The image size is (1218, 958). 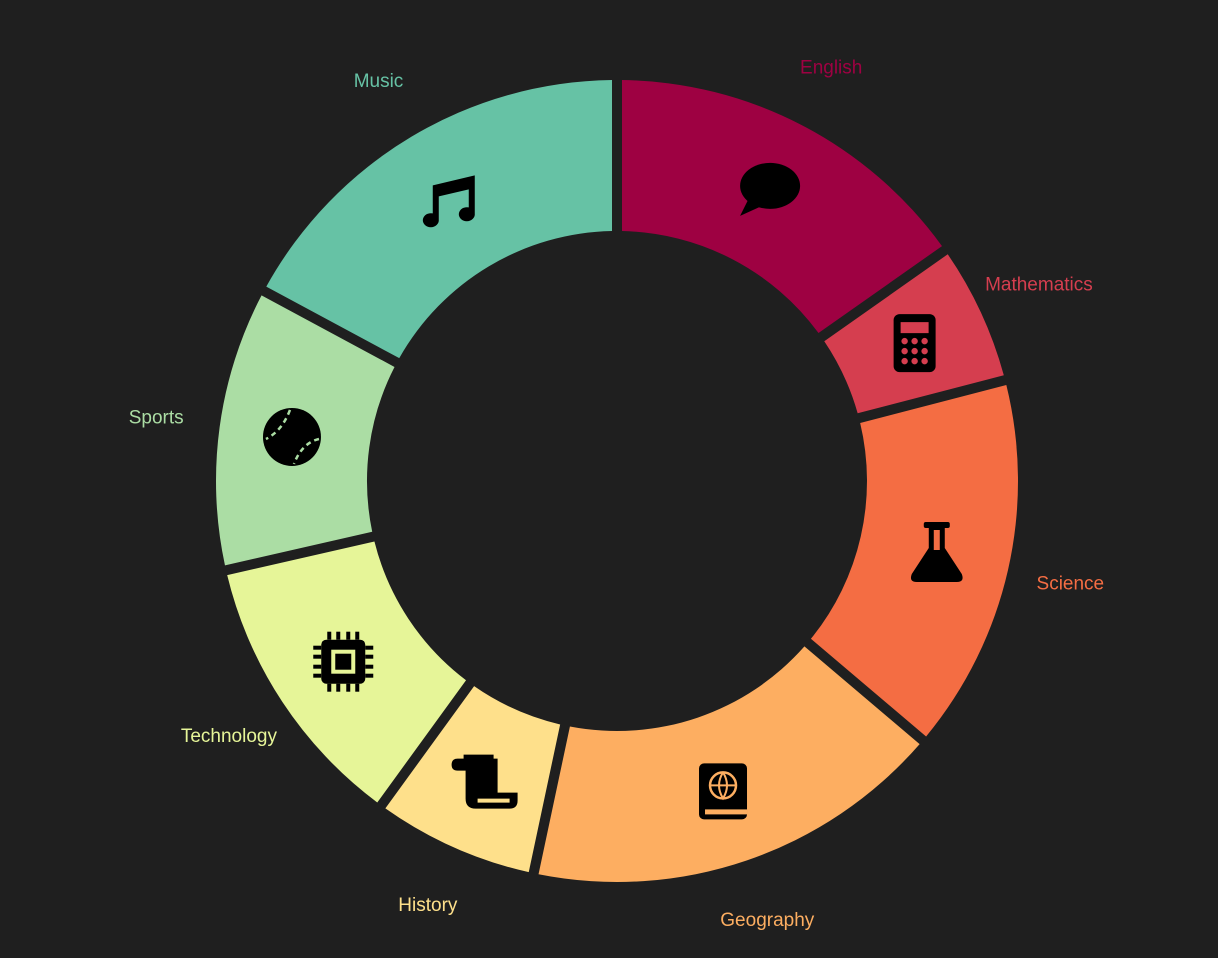 I want to click on slice-label-mathematics: Mathematics, so click(x=1039, y=285).